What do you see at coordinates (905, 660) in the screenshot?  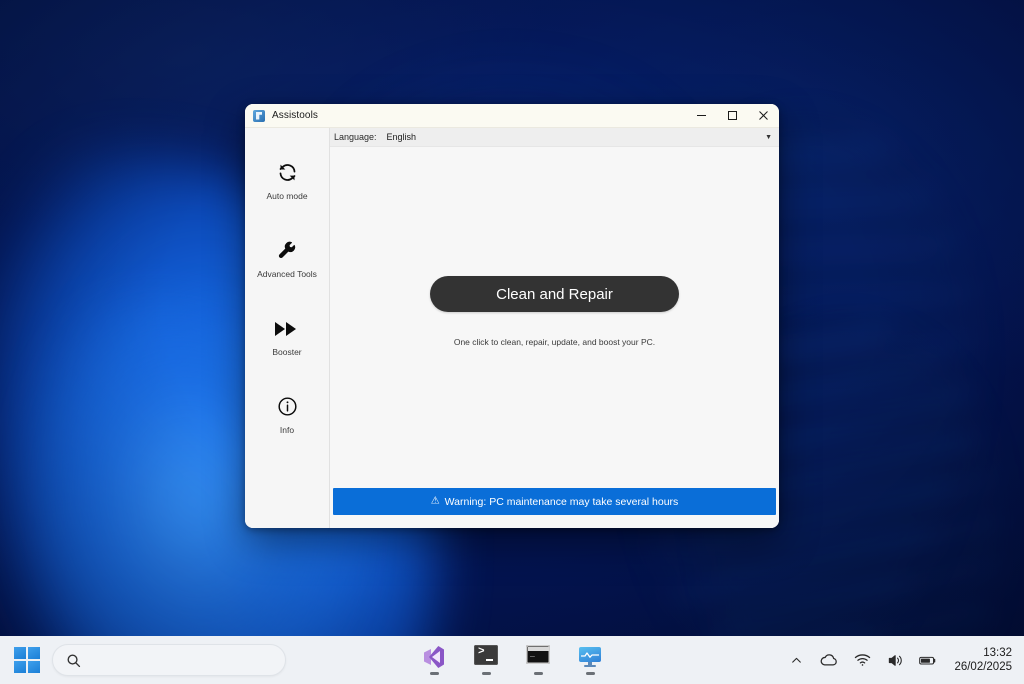 I see `system-tray: 13:32 26/02/2025` at bounding box center [905, 660].